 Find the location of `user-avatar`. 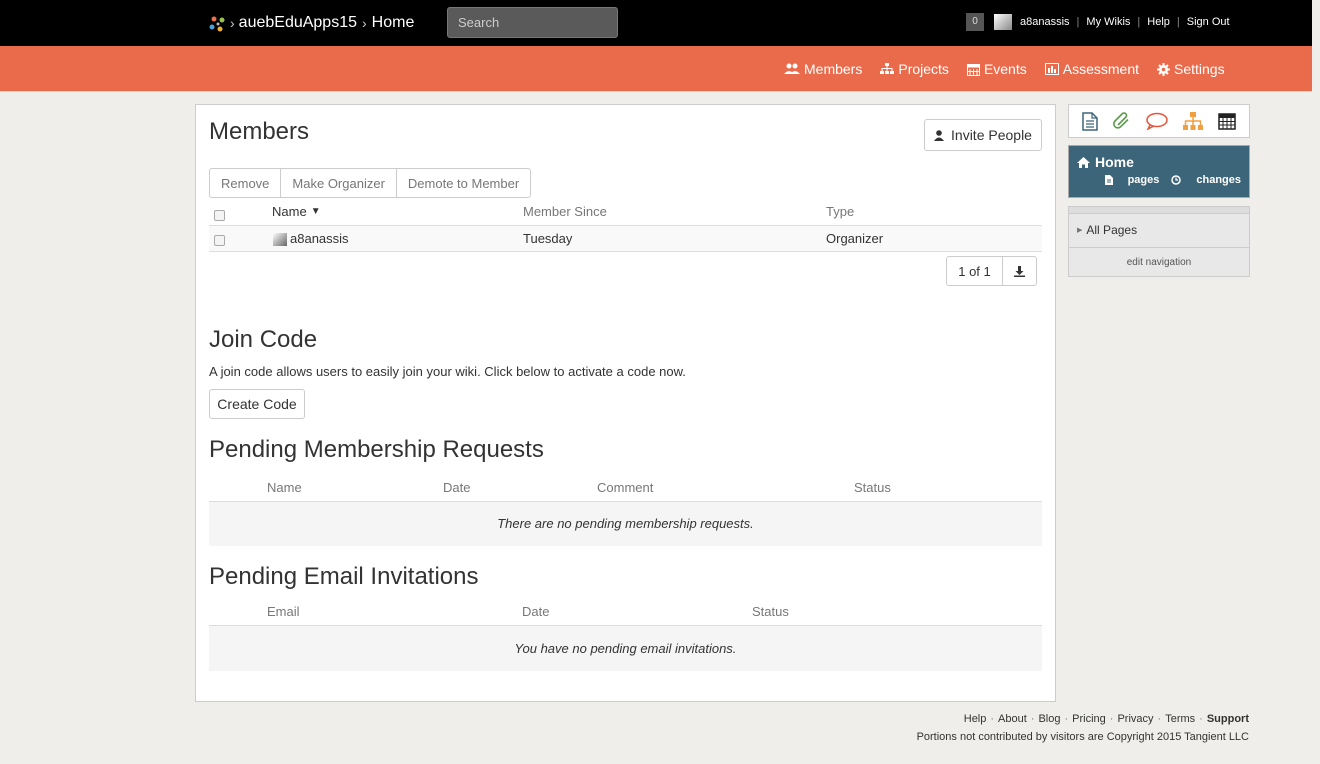

user-avatar is located at coordinates (1003, 22).